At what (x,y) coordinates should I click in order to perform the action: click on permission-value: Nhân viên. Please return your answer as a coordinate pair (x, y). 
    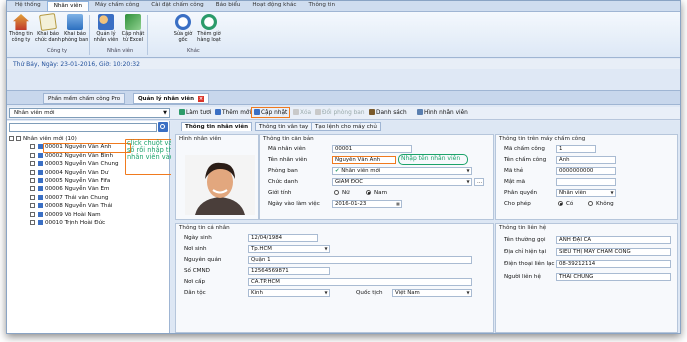
    Looking at the image, I should click on (573, 193).